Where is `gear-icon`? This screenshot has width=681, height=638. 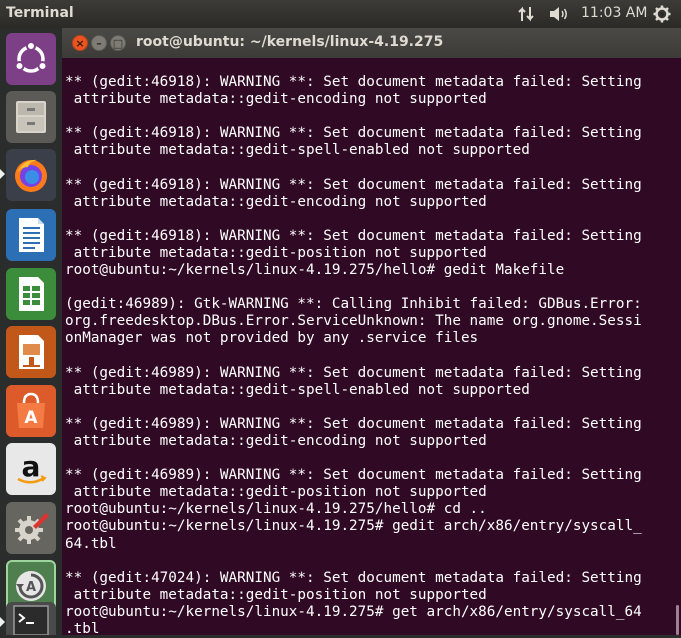 gear-icon is located at coordinates (662, 14).